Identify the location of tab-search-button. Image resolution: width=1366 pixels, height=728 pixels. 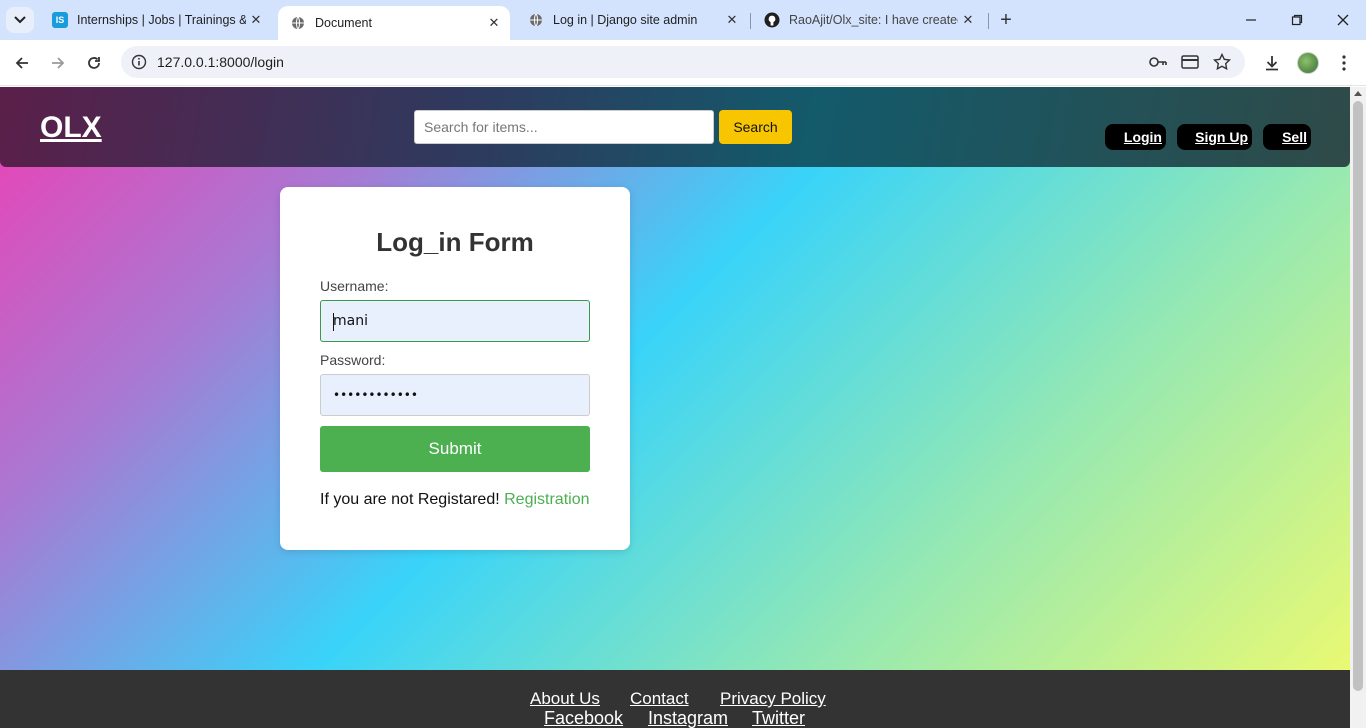
(20, 20).